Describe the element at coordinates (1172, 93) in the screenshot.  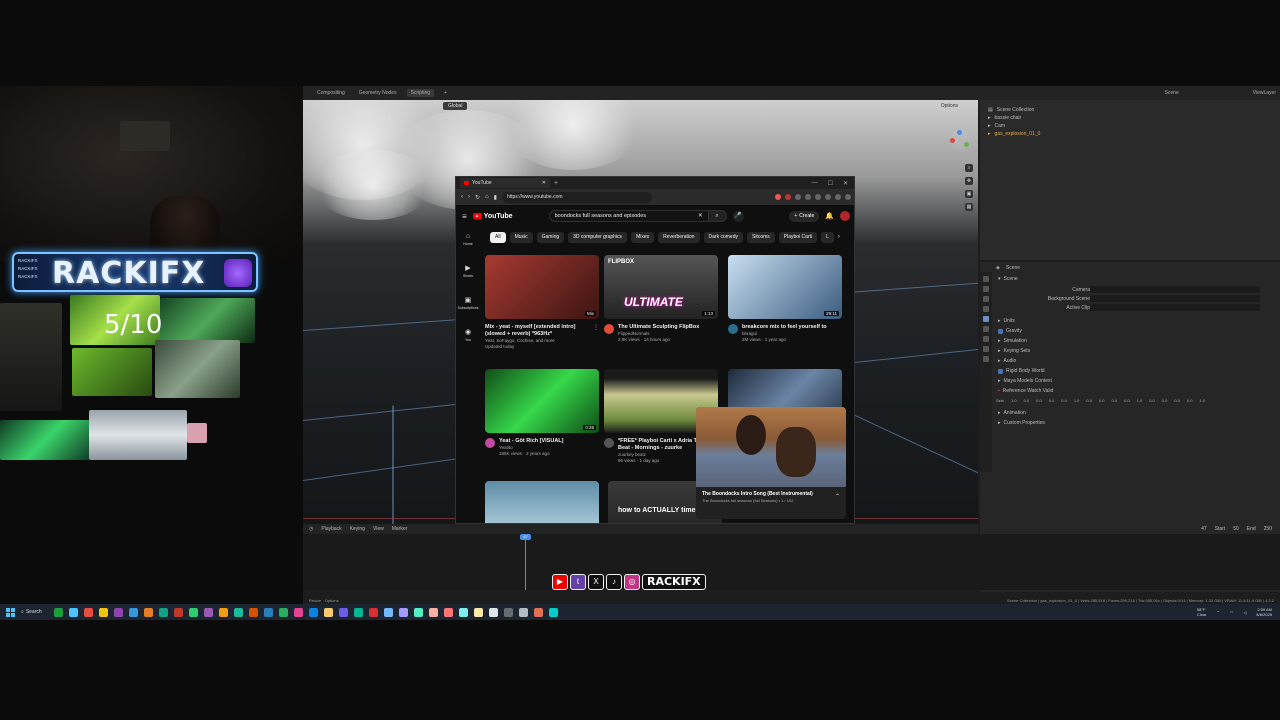
I see `scene-selector: Scene` at that location.